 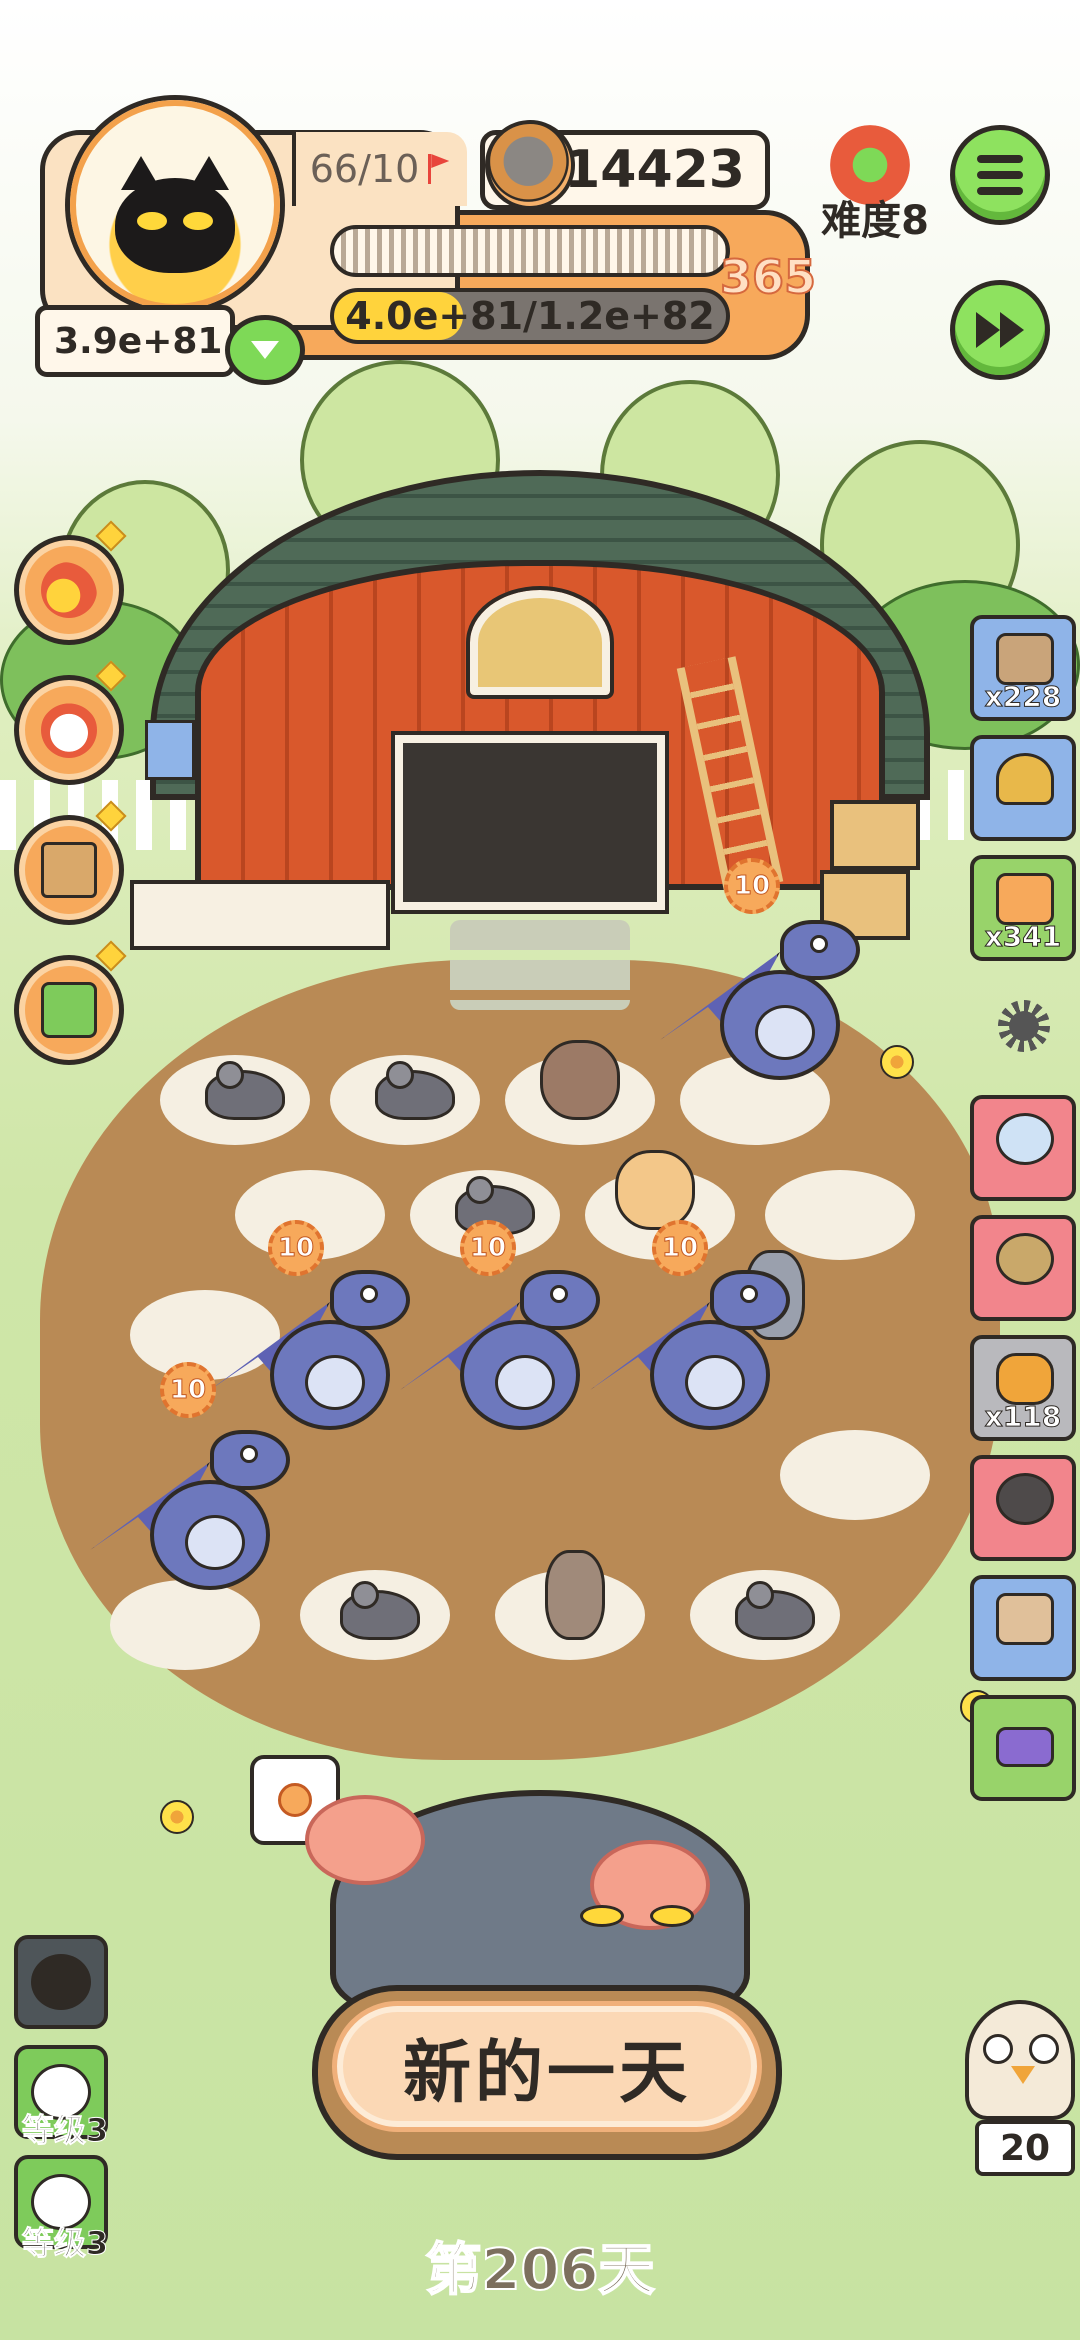 I want to click on item-slot-love-creature, so click(x=1023, y=1508).